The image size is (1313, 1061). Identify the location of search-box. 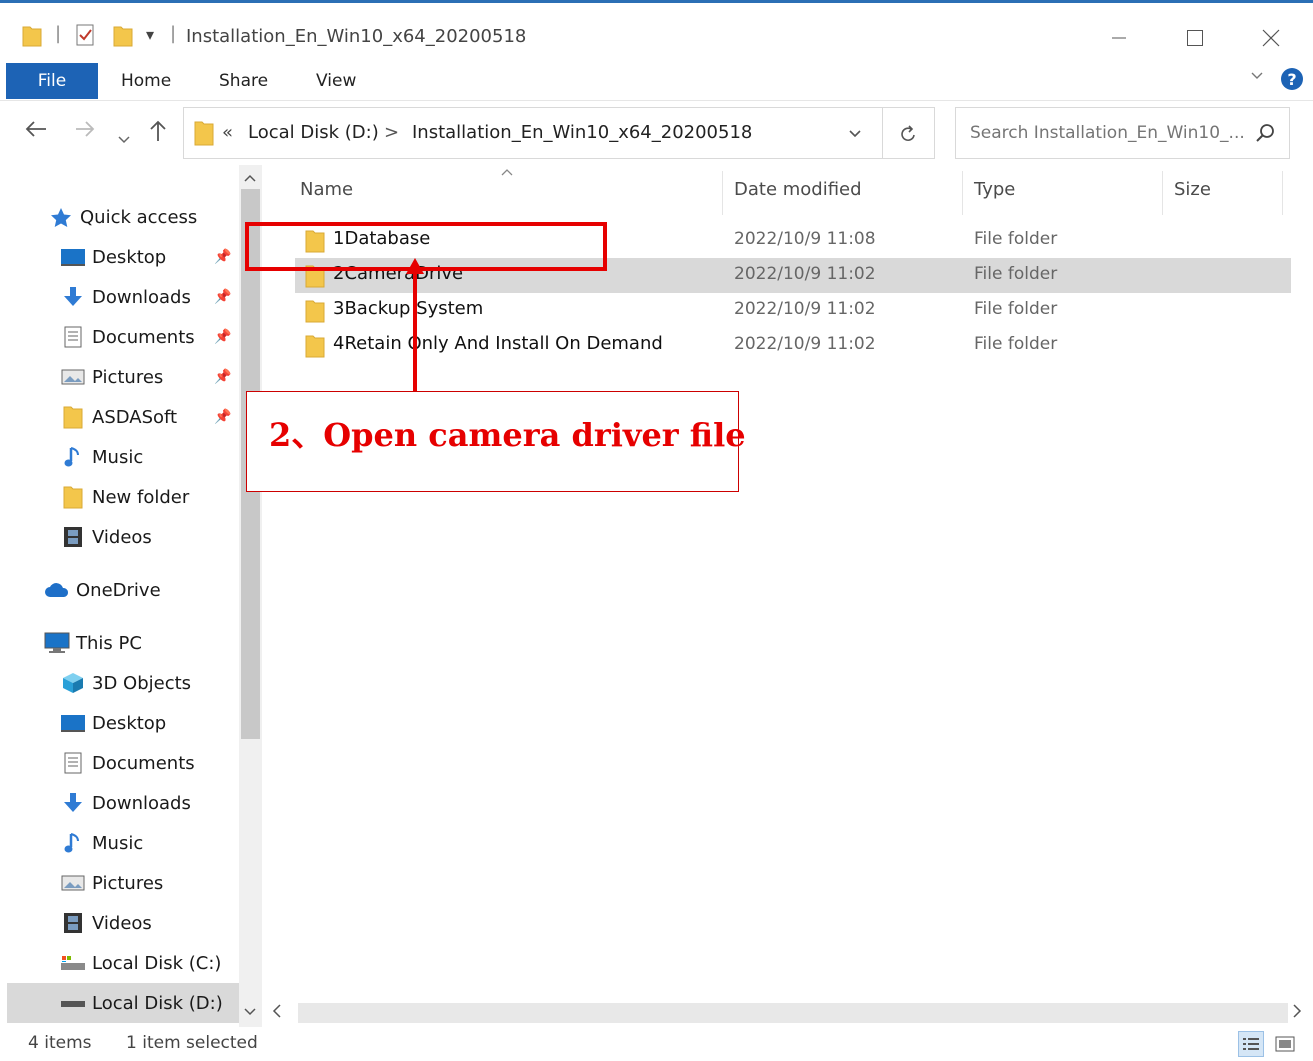
(1122, 133).